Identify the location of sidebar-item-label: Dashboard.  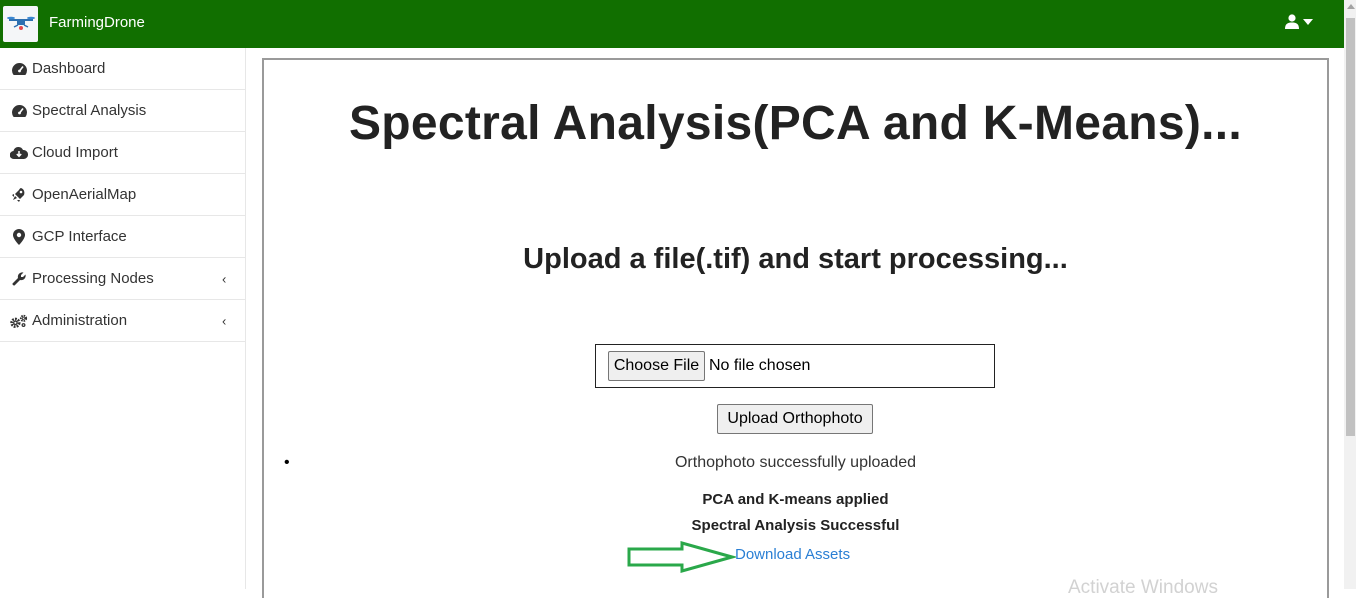
(69, 68).